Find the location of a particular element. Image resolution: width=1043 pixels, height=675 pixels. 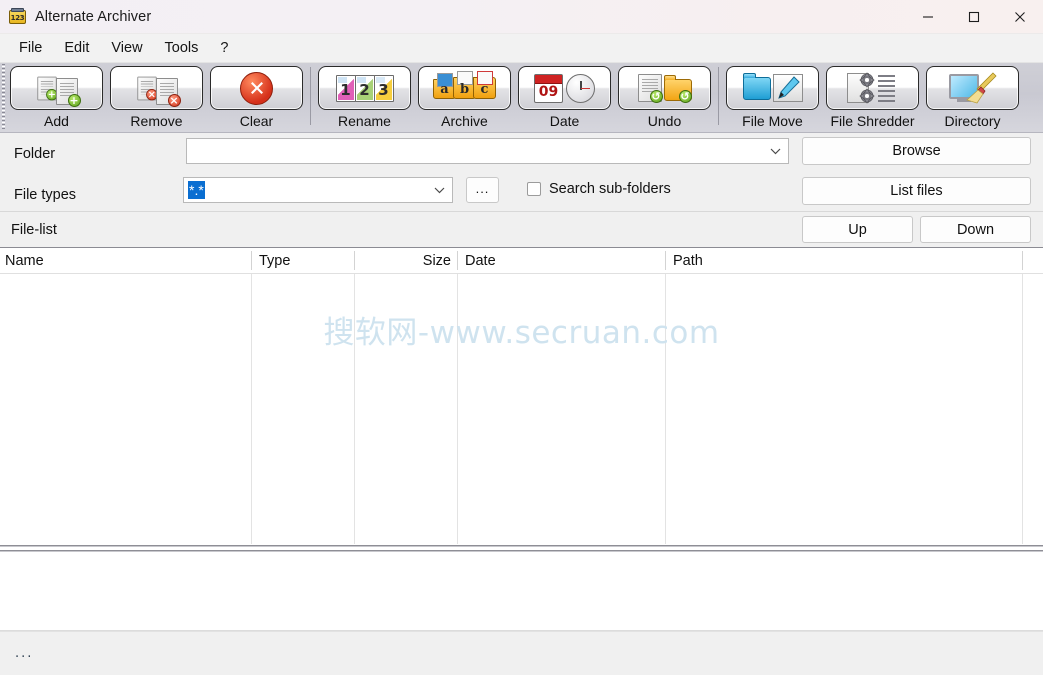

toolbar-label-file-move: File Move is located at coordinates (772, 121).